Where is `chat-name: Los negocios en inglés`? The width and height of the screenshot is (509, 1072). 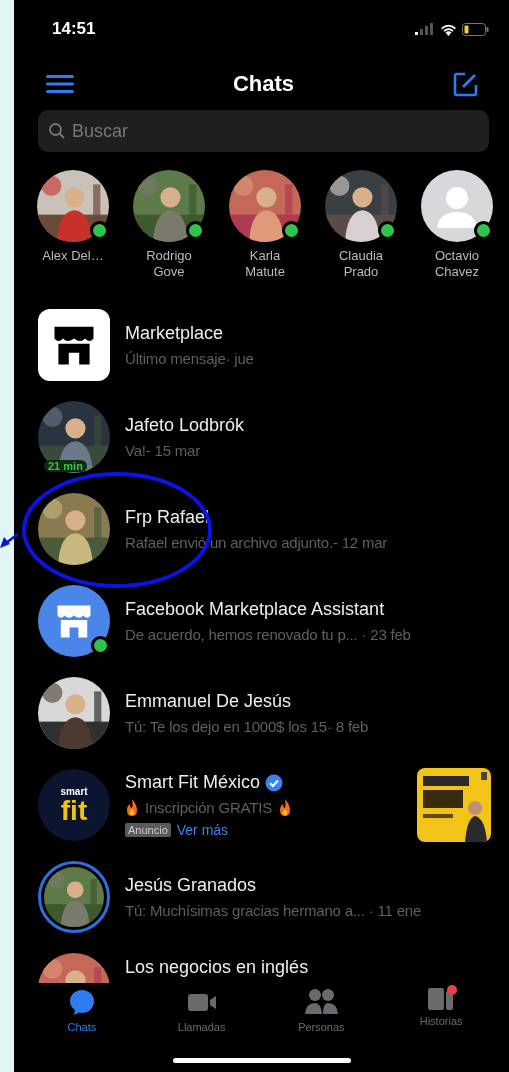
chat-name: Los negocios en inglés is located at coordinates (217, 967).